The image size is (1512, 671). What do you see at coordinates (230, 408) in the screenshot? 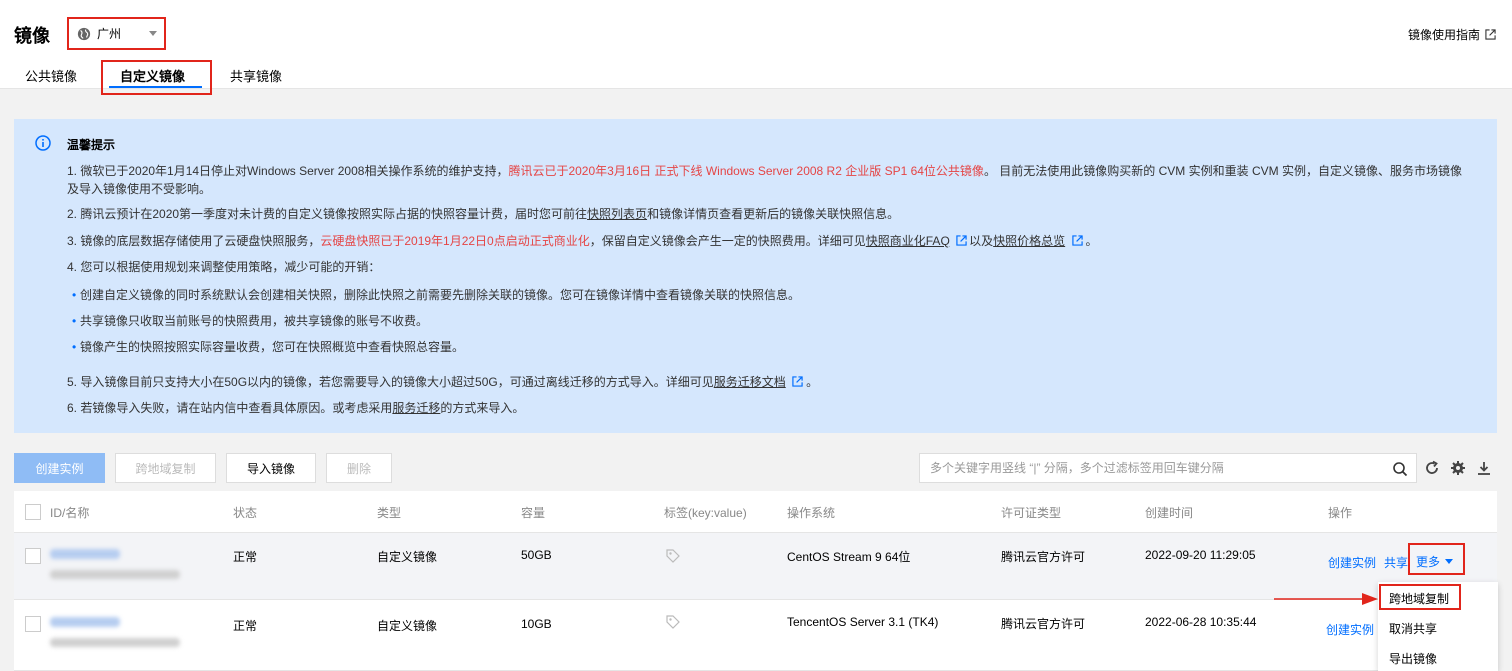
I see `notice-line-6-text: 6. 若镜像导入失败，请在站内信中查看具体原因。或考虑采用` at bounding box center [230, 408].